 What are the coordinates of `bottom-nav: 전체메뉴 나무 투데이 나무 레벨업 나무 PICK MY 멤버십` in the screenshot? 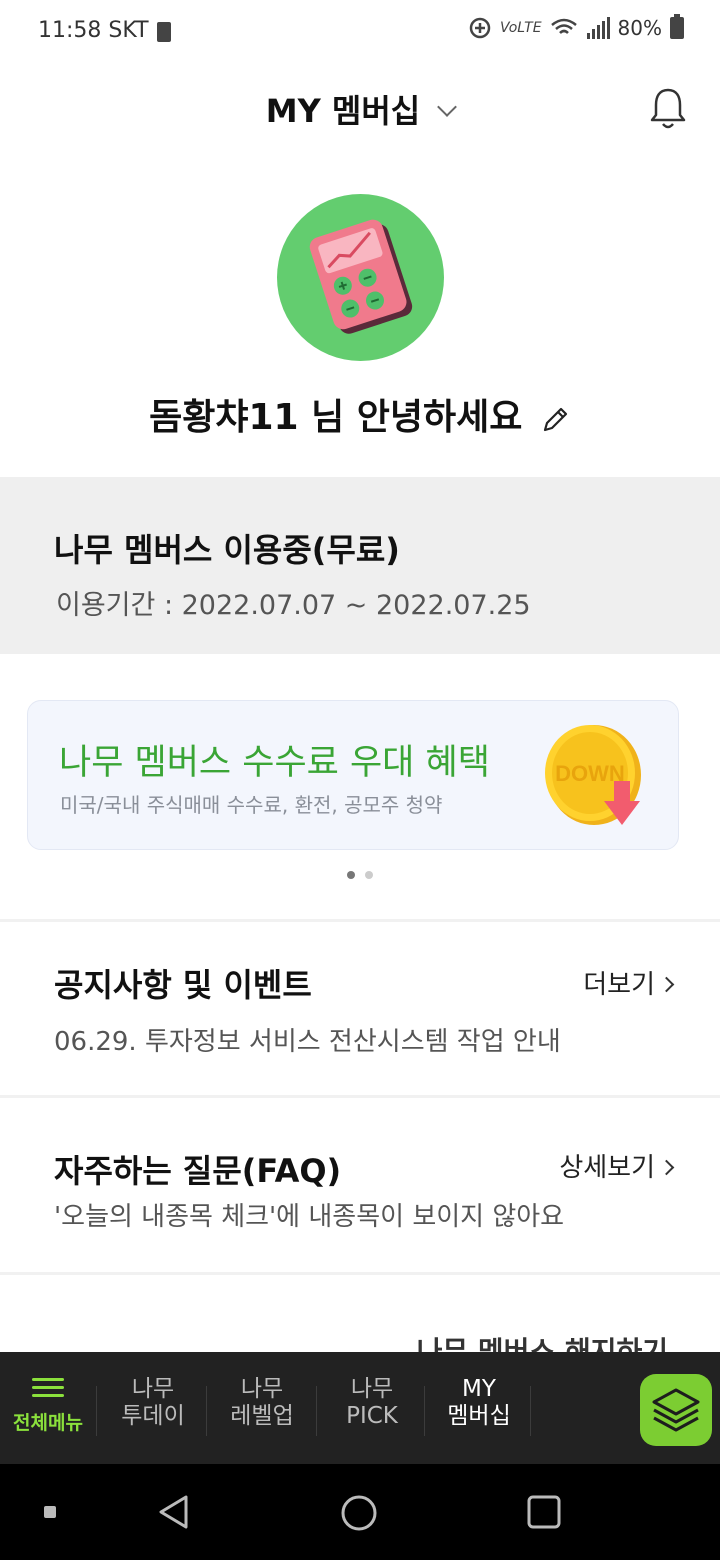 It's located at (360, 1408).